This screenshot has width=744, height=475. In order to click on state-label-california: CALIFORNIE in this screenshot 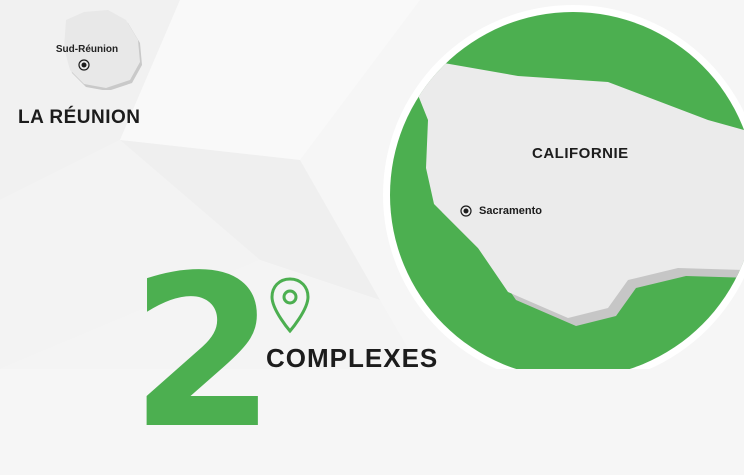, I will do `click(580, 153)`.